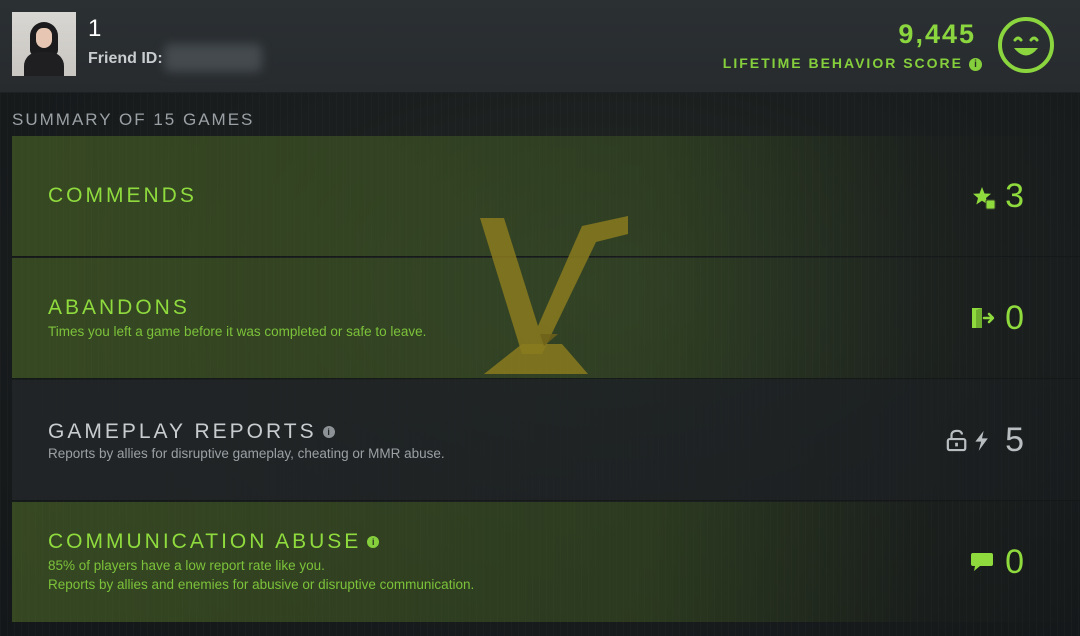 The image size is (1080, 636). Describe the element at coordinates (122, 195) in the screenshot. I see `commends-title: COMMENDS` at that location.